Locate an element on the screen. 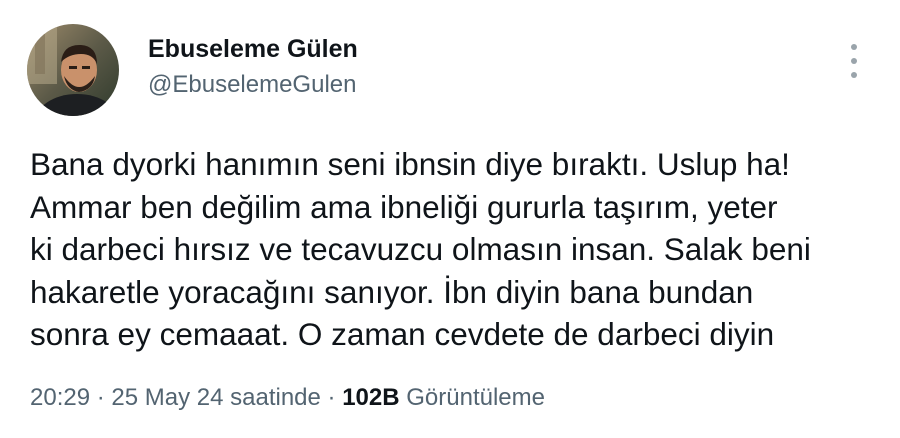 The width and height of the screenshot is (900, 438). tweet-date: 25 May 24 saatinde is located at coordinates (215, 397).